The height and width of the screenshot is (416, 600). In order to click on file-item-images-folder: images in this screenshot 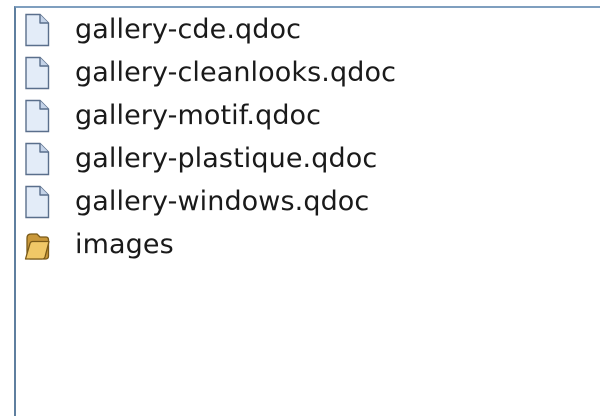, I will do `click(210, 244)`.